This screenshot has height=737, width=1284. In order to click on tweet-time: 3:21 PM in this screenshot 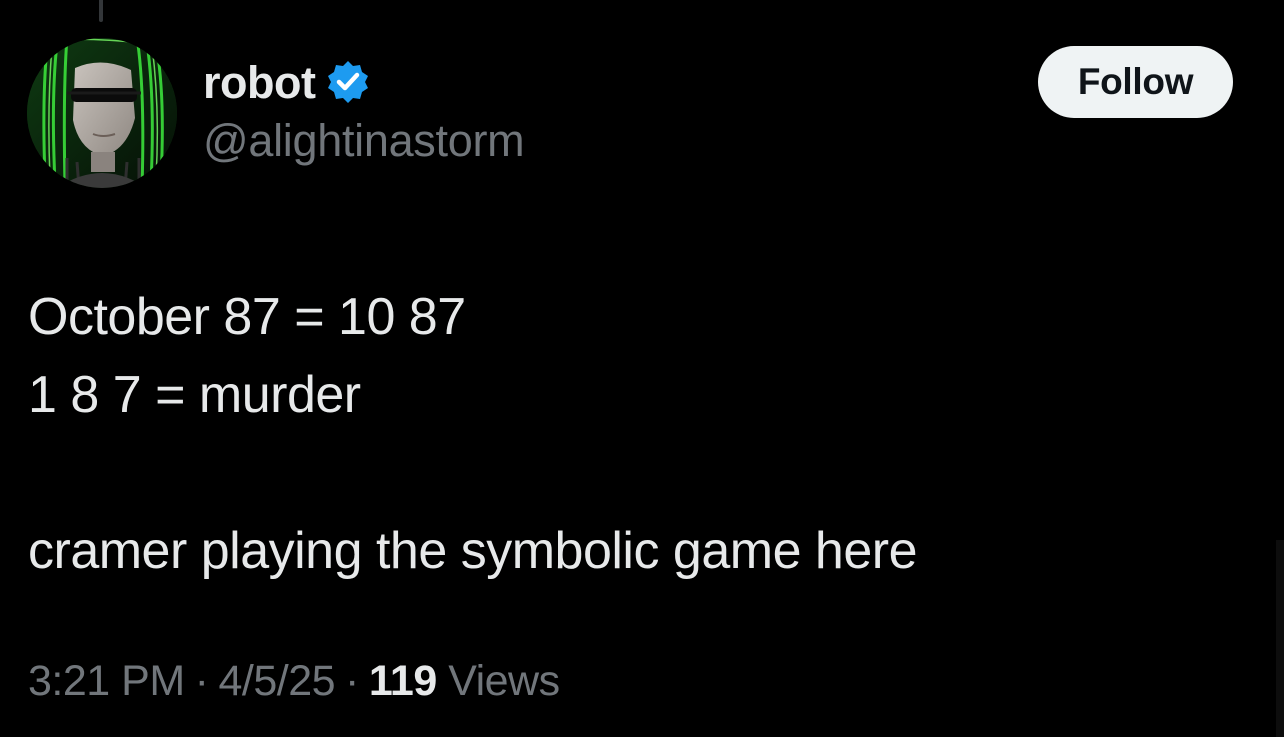, I will do `click(106, 681)`.